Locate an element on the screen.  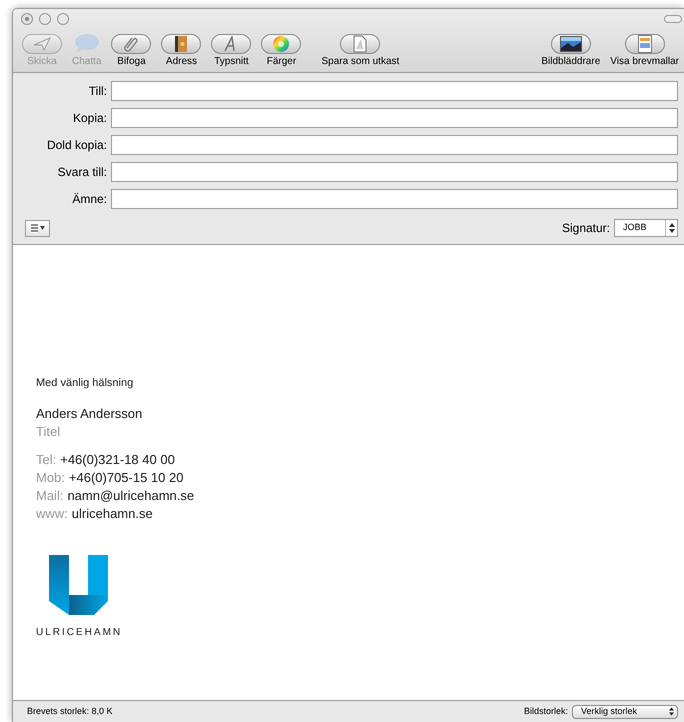
contact-label: Tel: is located at coordinates (46, 459).